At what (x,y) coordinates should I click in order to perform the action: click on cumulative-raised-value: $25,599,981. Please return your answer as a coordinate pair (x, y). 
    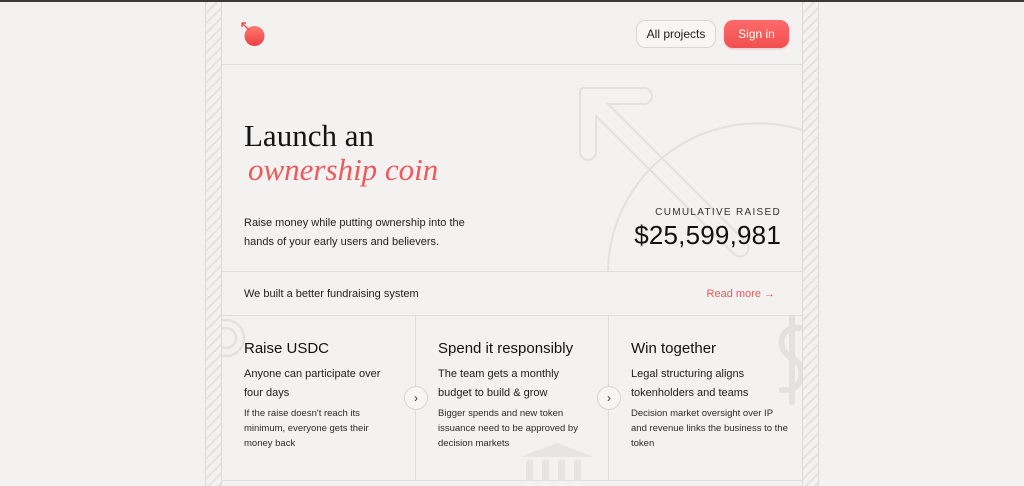
    Looking at the image, I should click on (707, 235).